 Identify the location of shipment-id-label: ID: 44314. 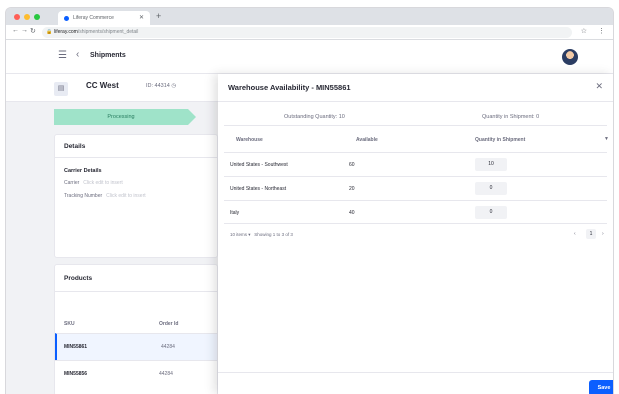
(158, 86).